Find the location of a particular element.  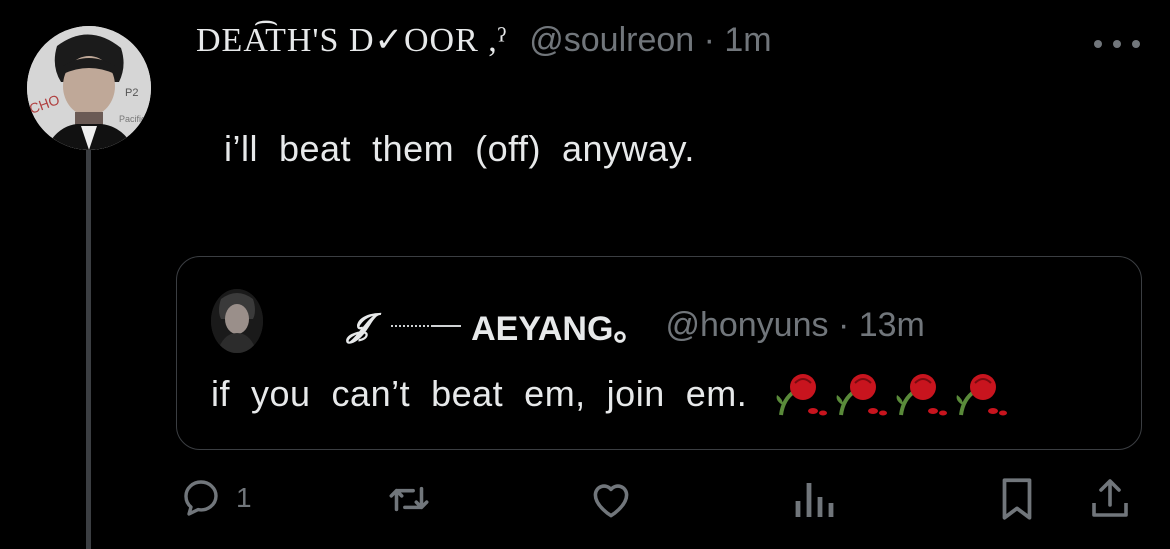

bookmark-button is located at coordinates (1017, 499).